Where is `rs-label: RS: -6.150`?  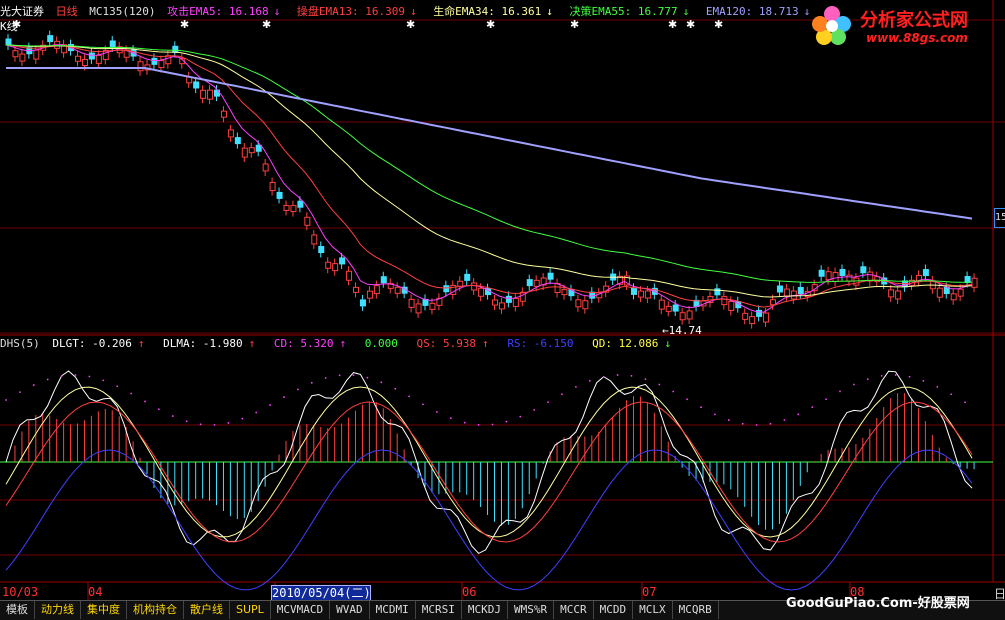 rs-label: RS: -6.150 is located at coordinates (540, 343).